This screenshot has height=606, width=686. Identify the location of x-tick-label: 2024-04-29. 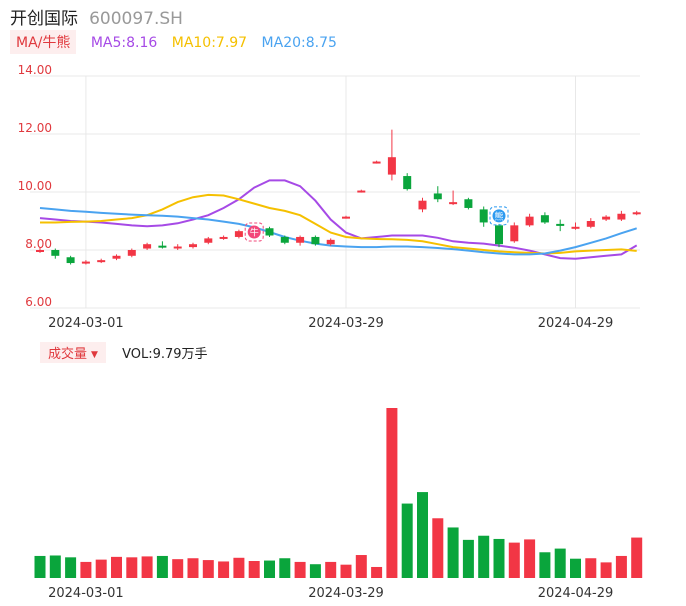
(576, 593).